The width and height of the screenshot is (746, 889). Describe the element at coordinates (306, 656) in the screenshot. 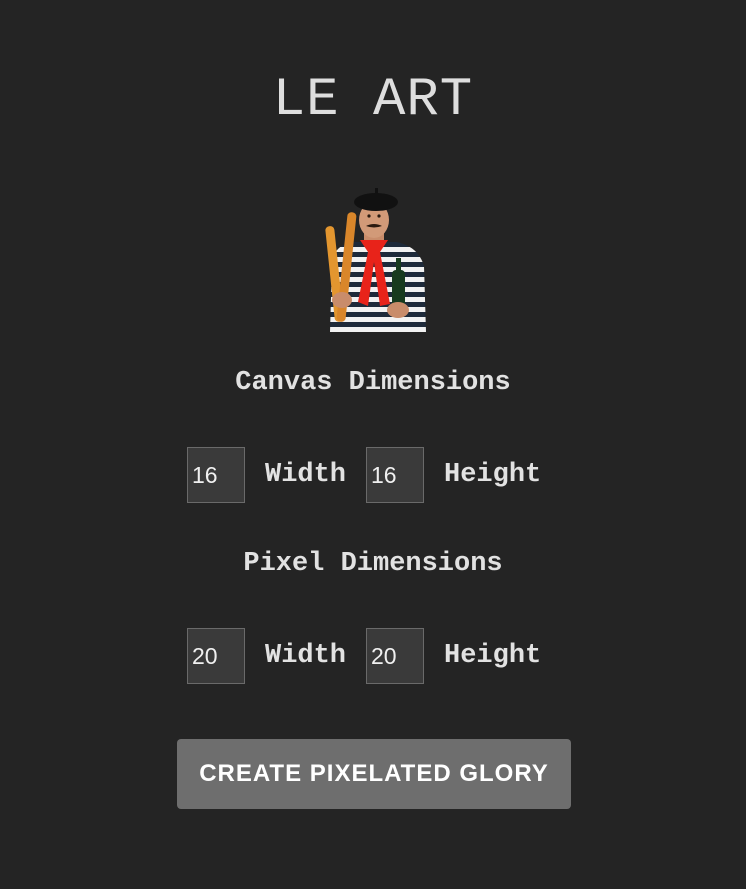

I see `pixel-width-label: Width` at that location.